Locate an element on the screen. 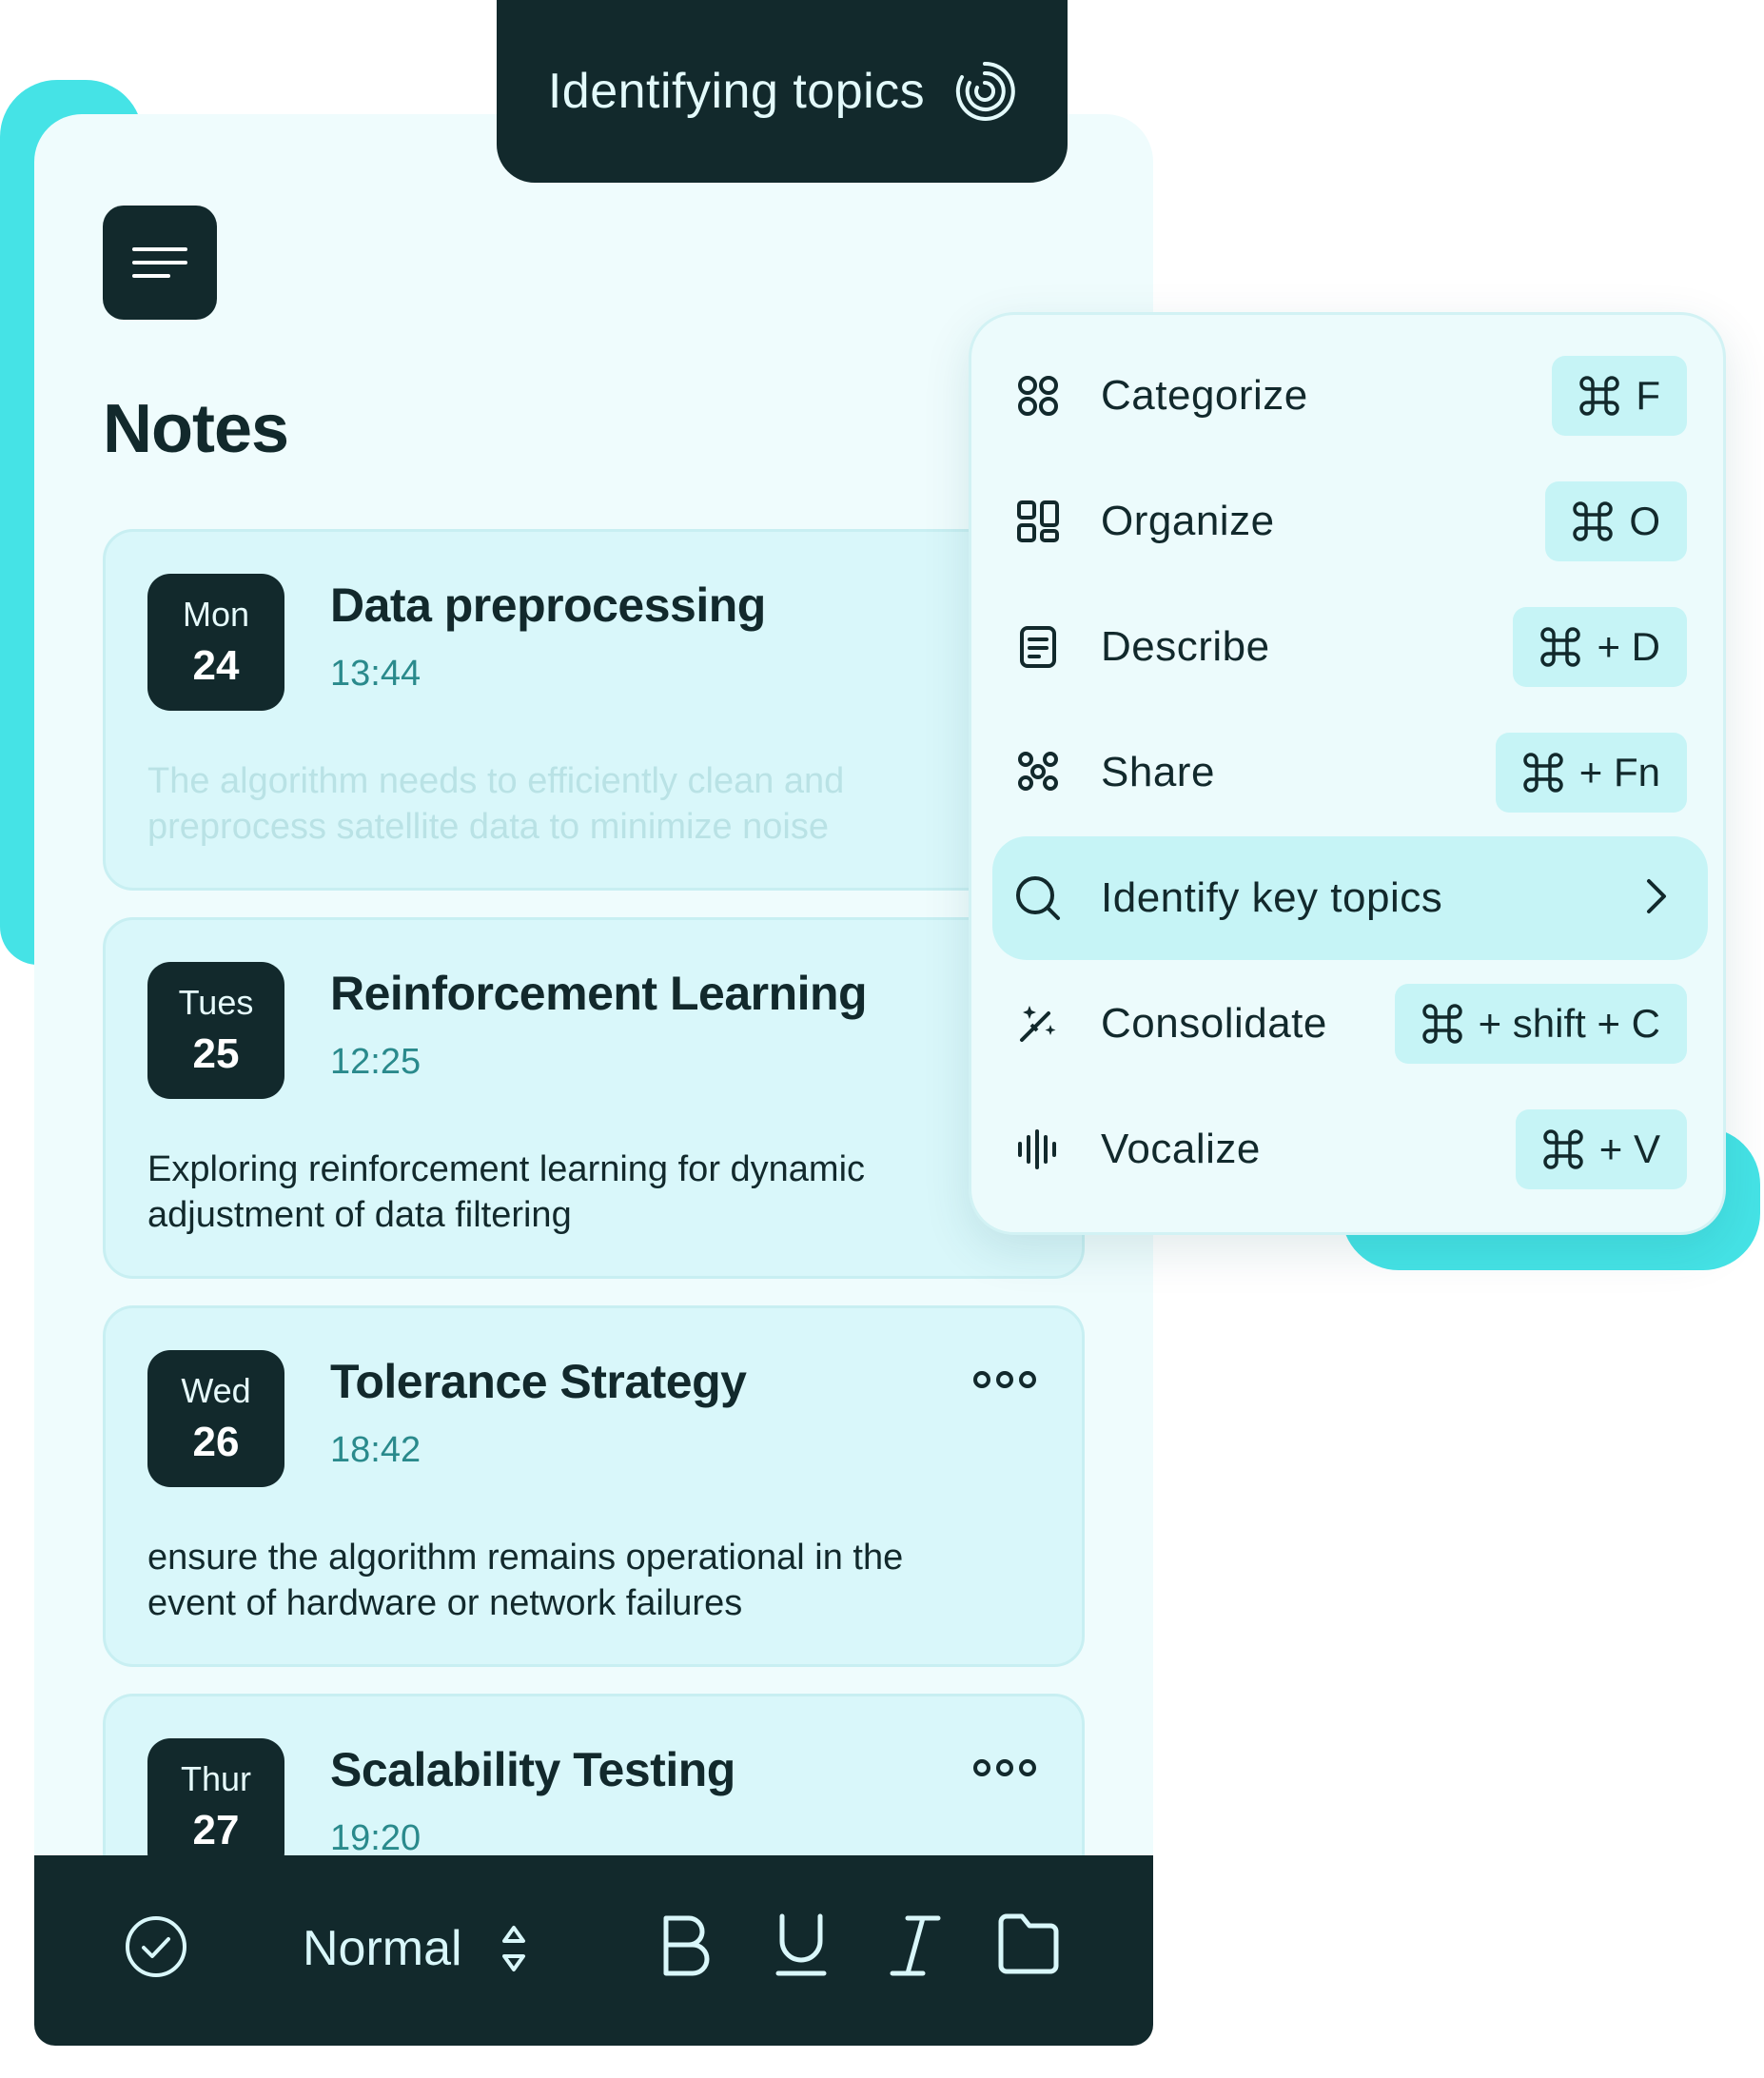  document-icon is located at coordinates (1038, 647).